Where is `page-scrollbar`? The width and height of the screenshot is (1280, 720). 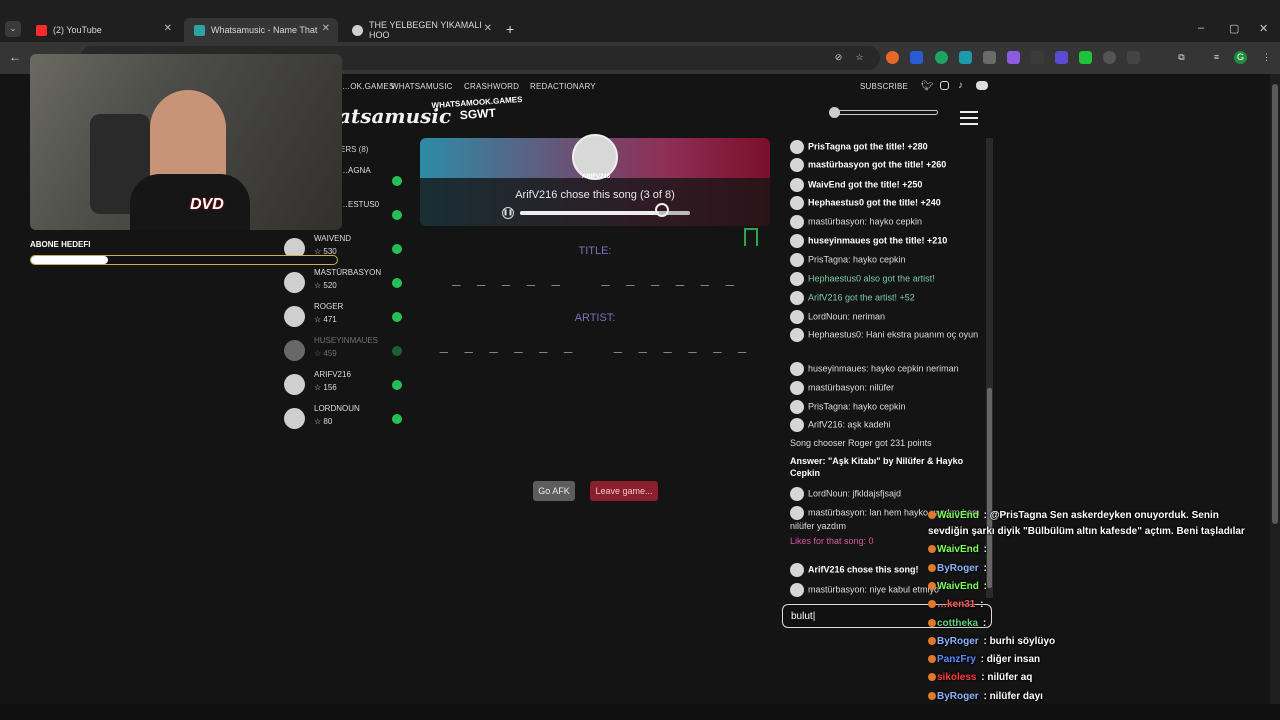 page-scrollbar is located at coordinates (1275, 389).